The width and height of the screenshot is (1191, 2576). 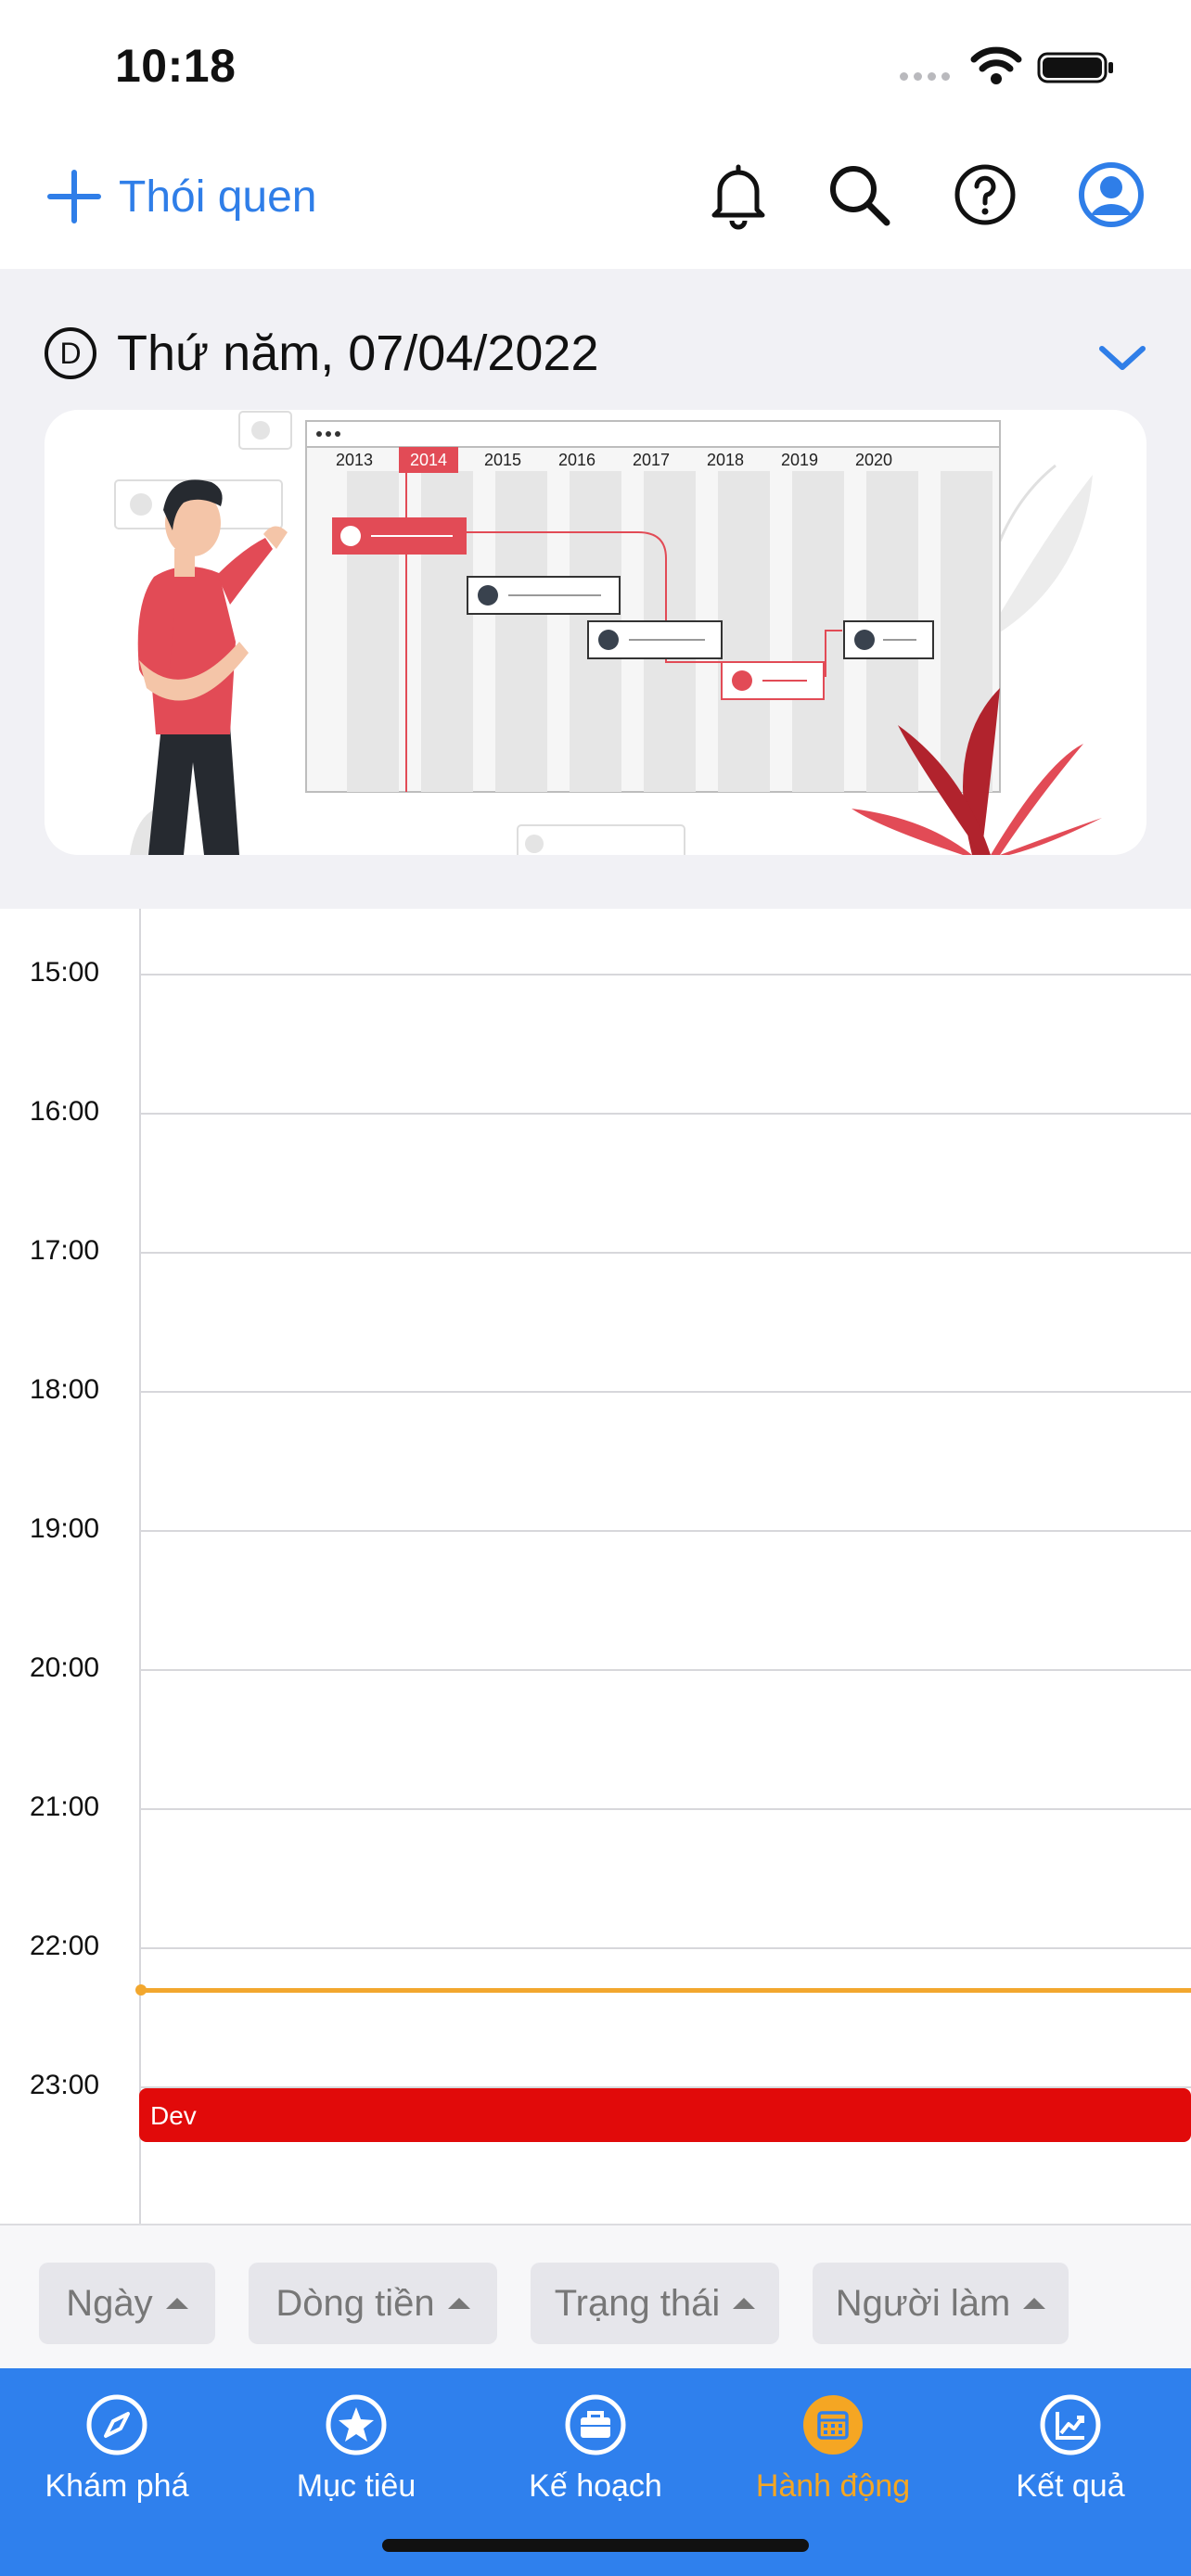 I want to click on hour-label: 16:00, so click(x=65, y=1111).